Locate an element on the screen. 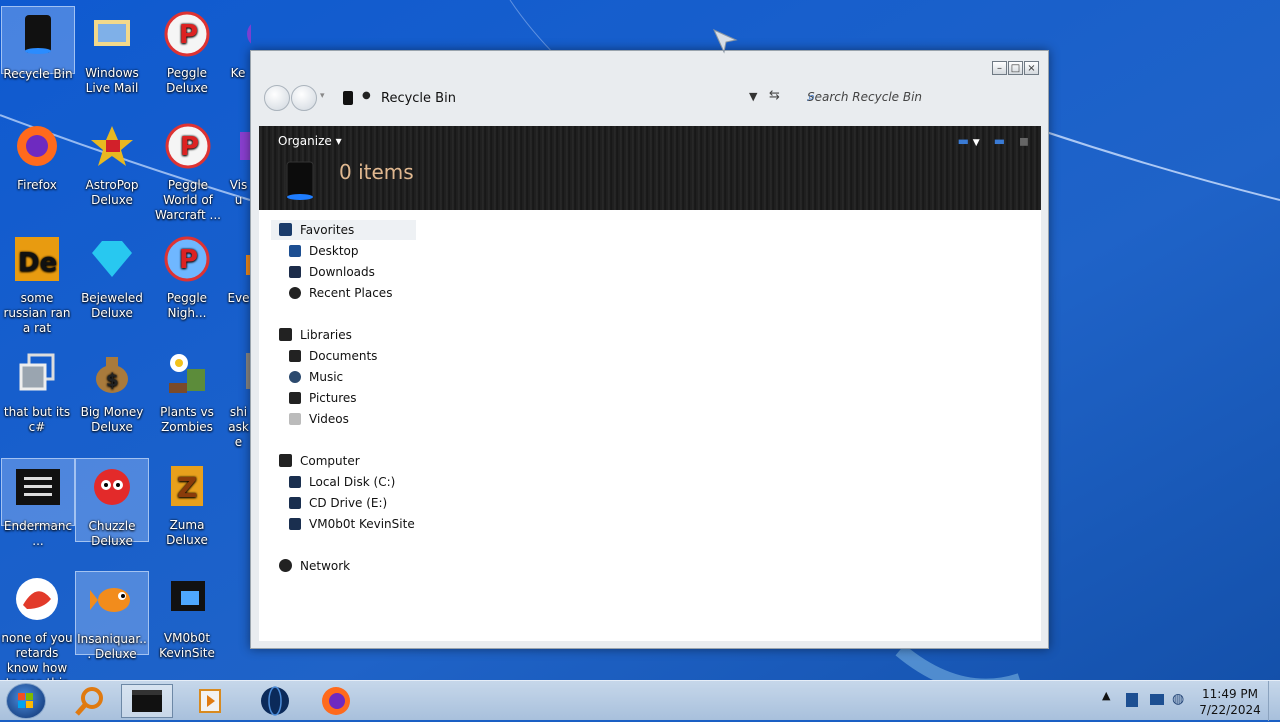  nav-music: Music is located at coordinates (316, 377).